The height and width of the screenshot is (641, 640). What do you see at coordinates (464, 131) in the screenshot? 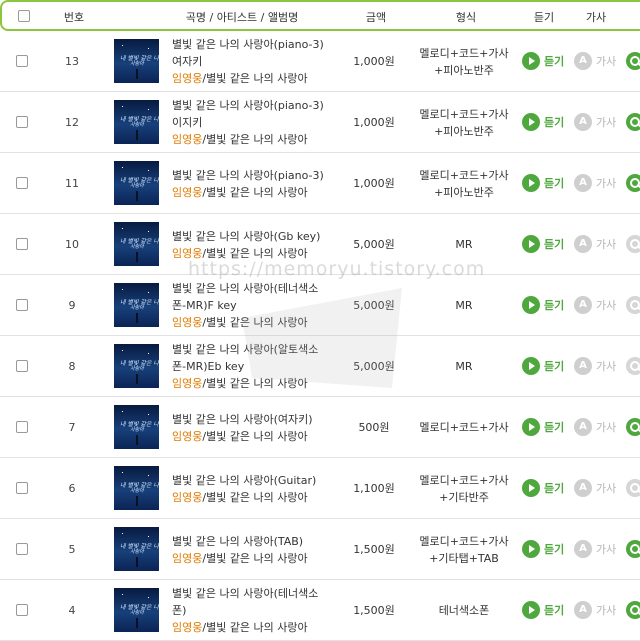
I see `format-line2: +피아노반주` at bounding box center [464, 131].